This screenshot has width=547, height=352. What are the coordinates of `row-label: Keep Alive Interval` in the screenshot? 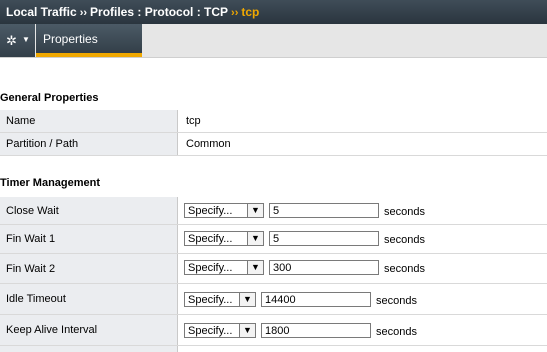 It's located at (89, 330).